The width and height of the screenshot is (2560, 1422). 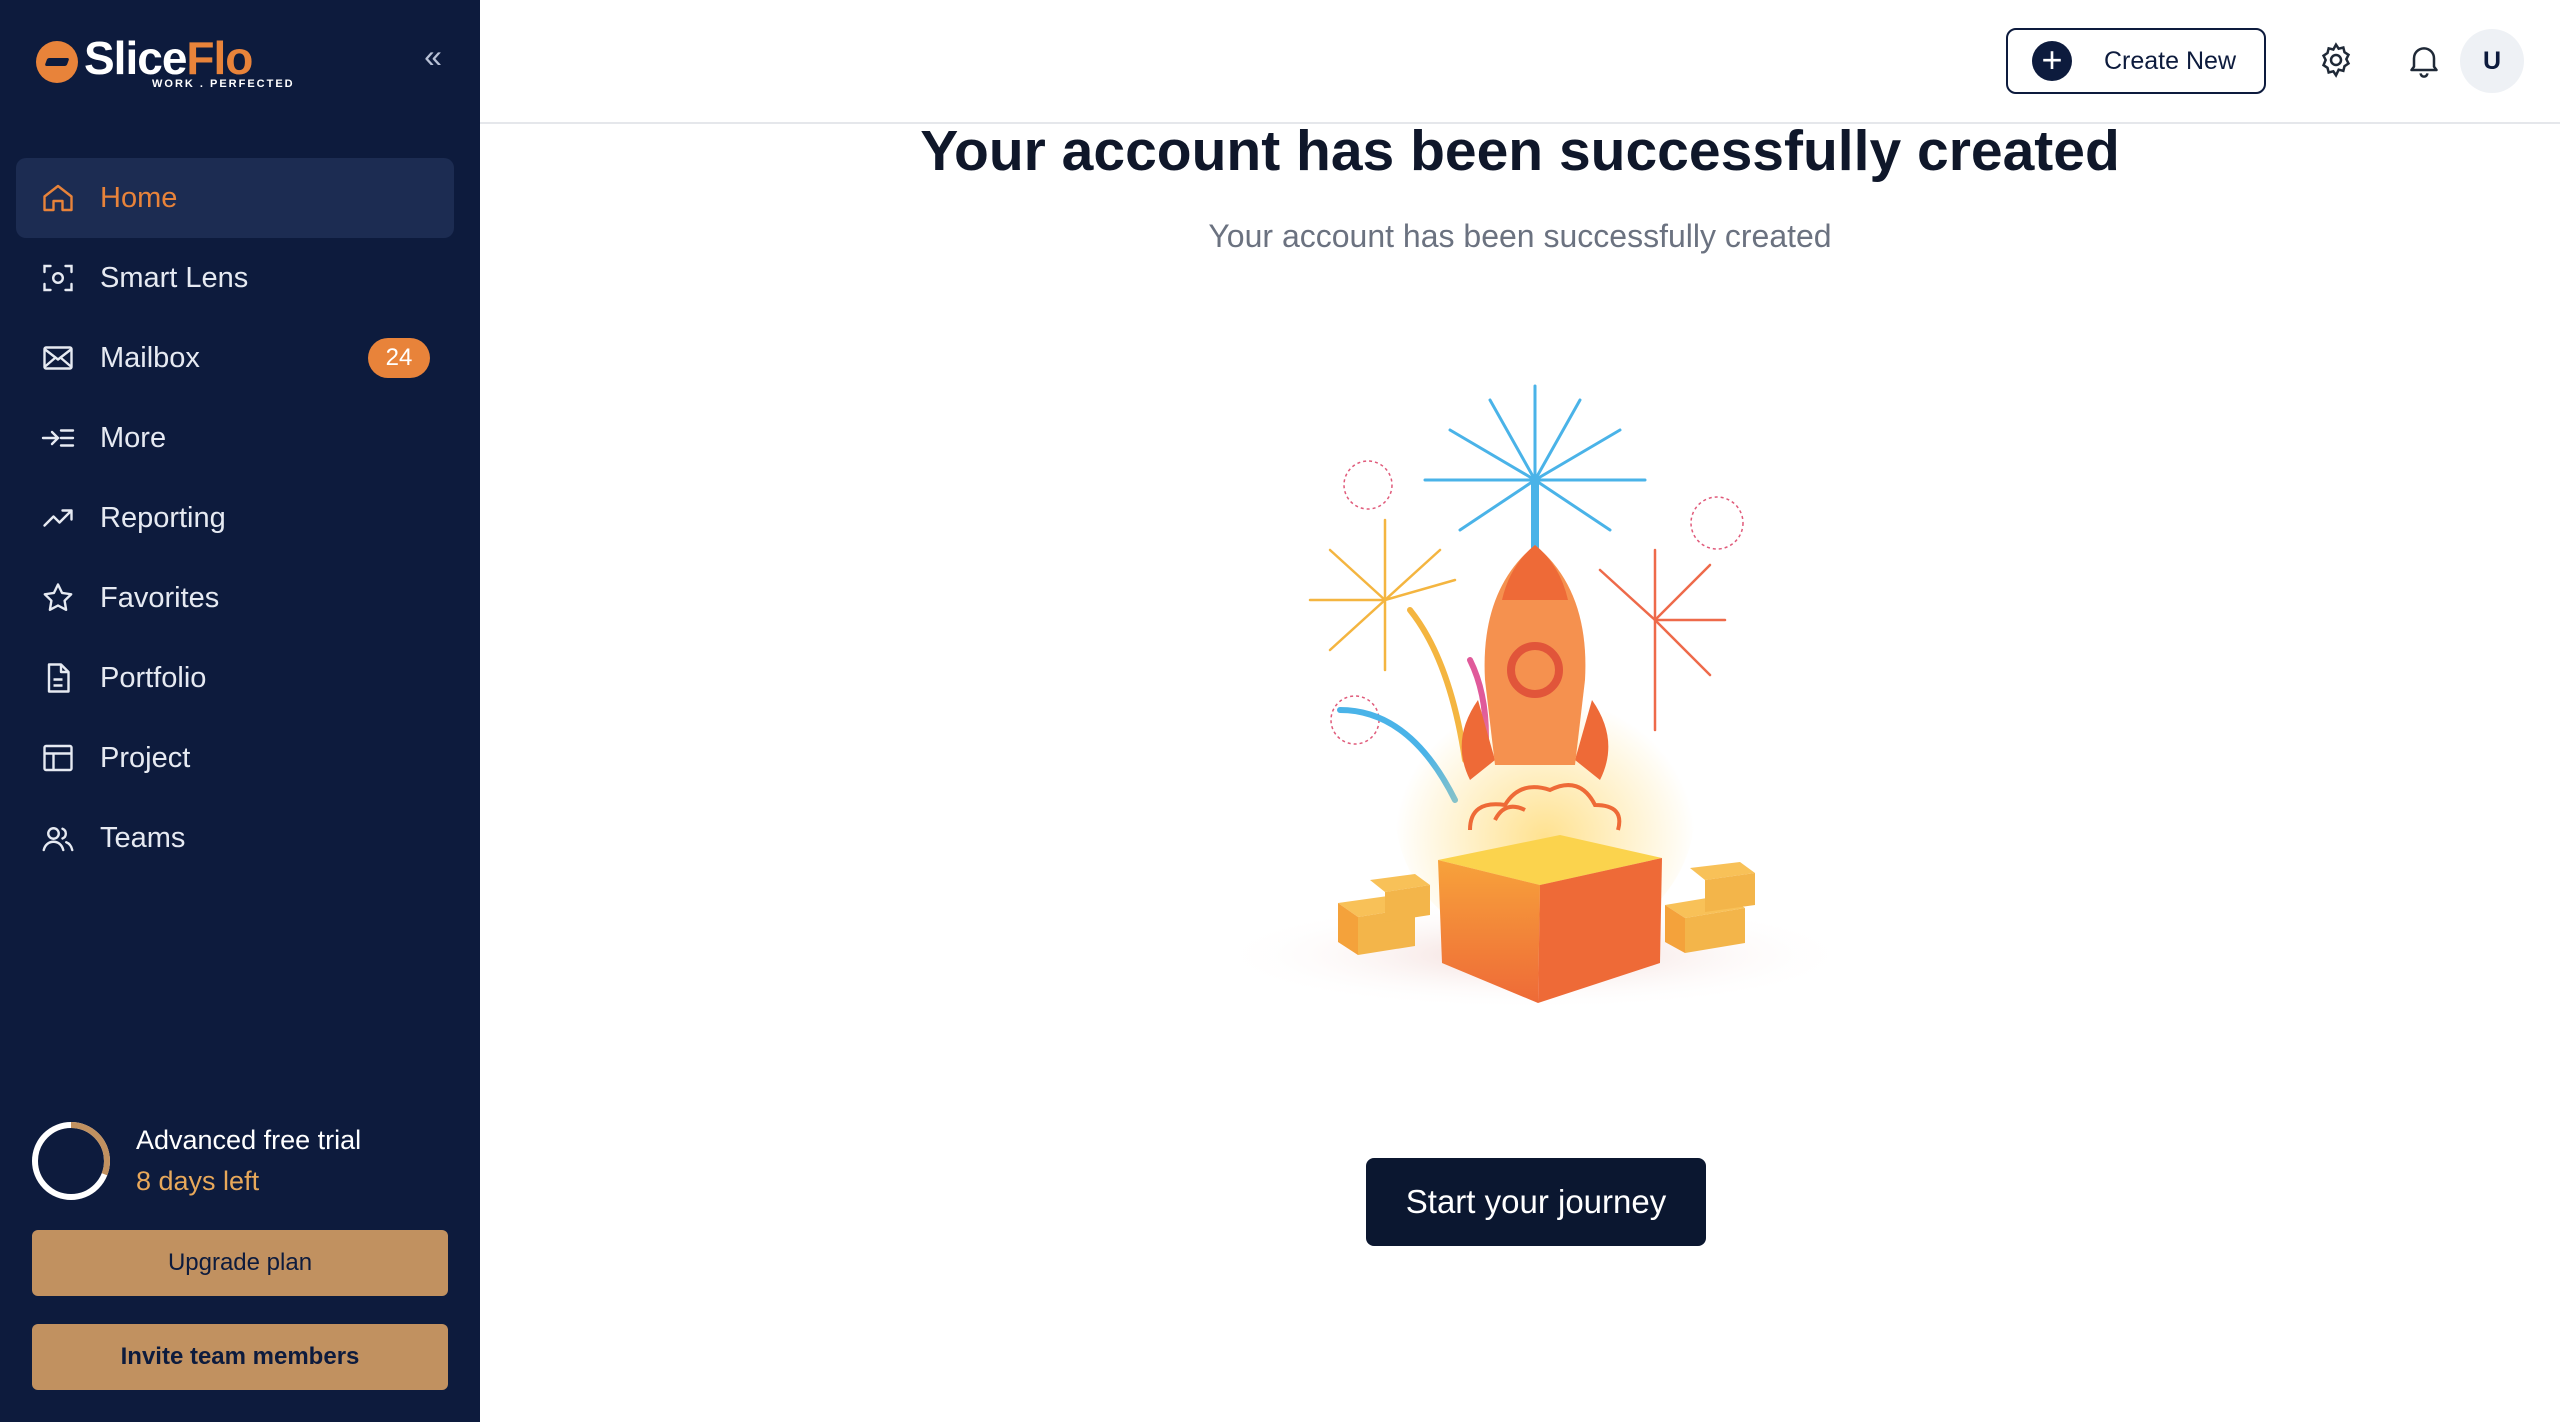 What do you see at coordinates (58, 198) in the screenshot?
I see `home-icon` at bounding box center [58, 198].